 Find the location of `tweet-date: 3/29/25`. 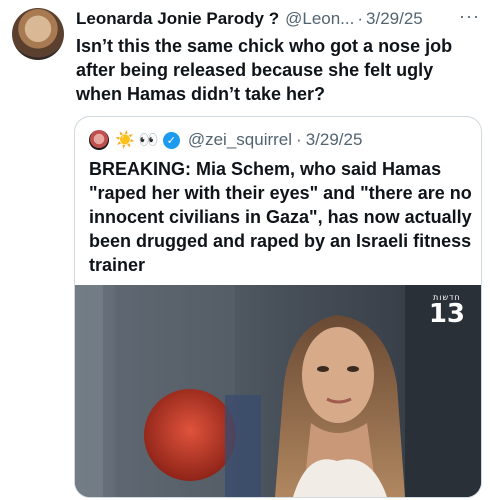

tweet-date: 3/29/25 is located at coordinates (394, 19).